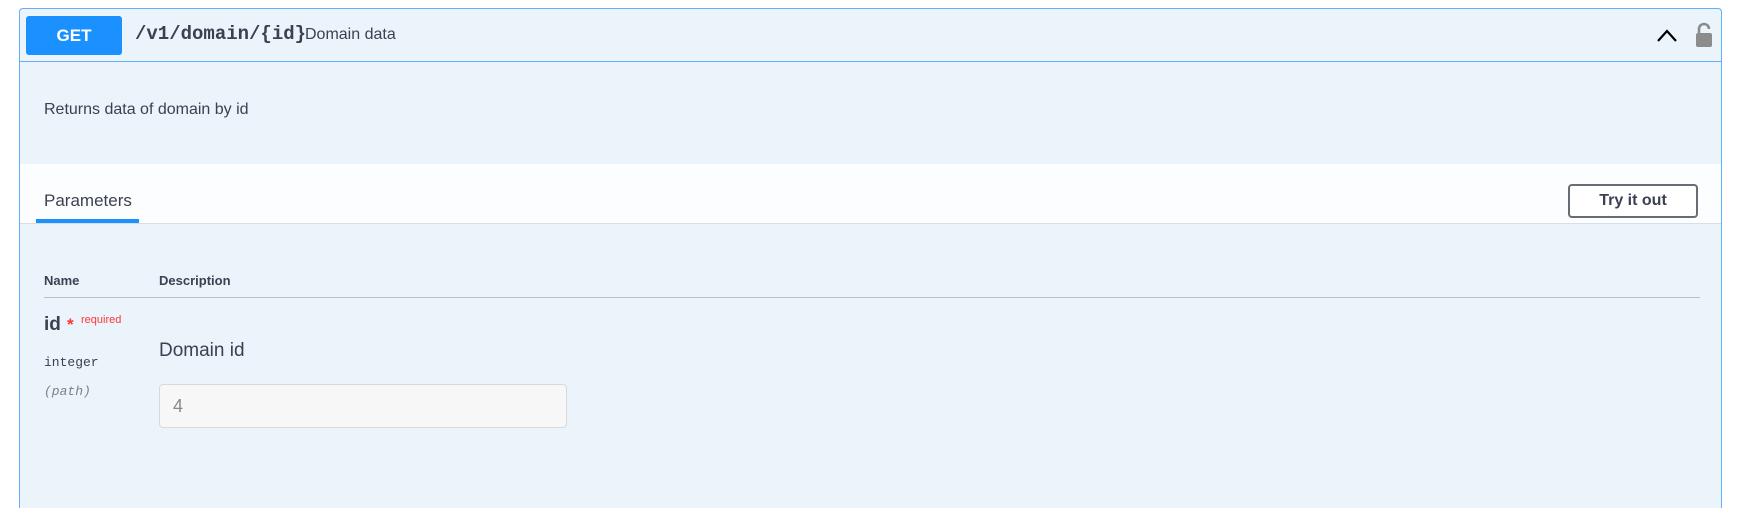  What do you see at coordinates (1704, 35) in the screenshot?
I see `unlocked-padlock-icon` at bounding box center [1704, 35].